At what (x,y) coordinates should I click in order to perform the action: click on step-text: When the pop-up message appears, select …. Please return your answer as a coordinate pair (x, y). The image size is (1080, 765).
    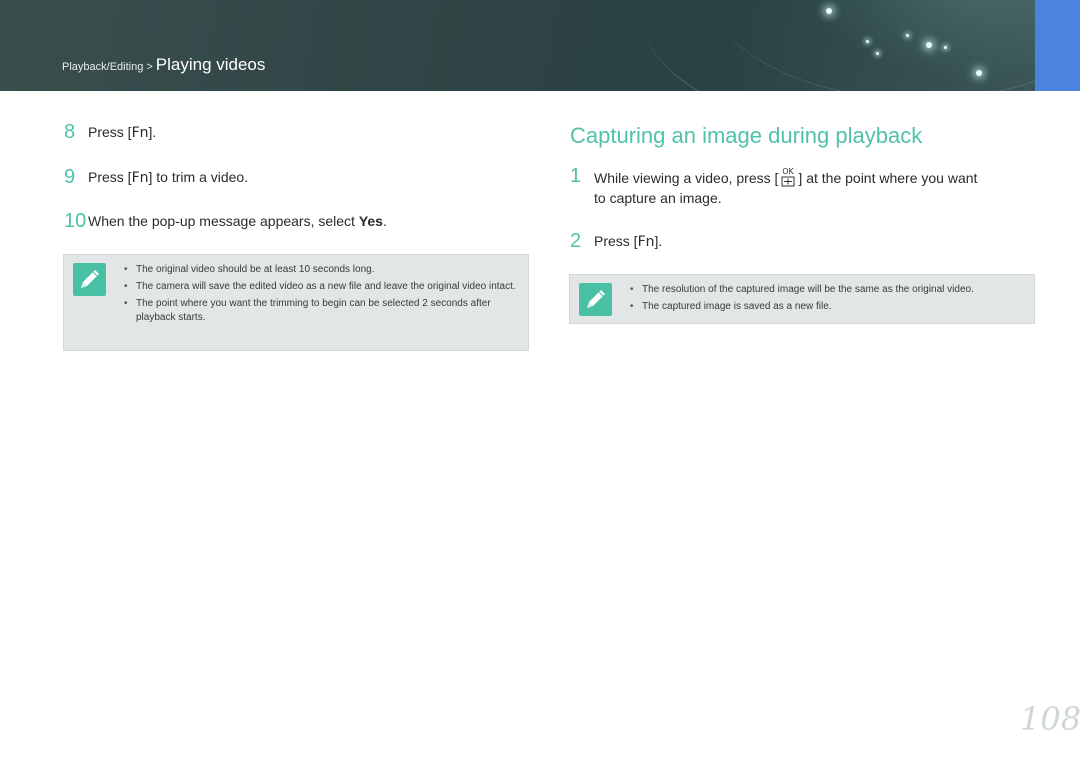
    Looking at the image, I should click on (237, 221).